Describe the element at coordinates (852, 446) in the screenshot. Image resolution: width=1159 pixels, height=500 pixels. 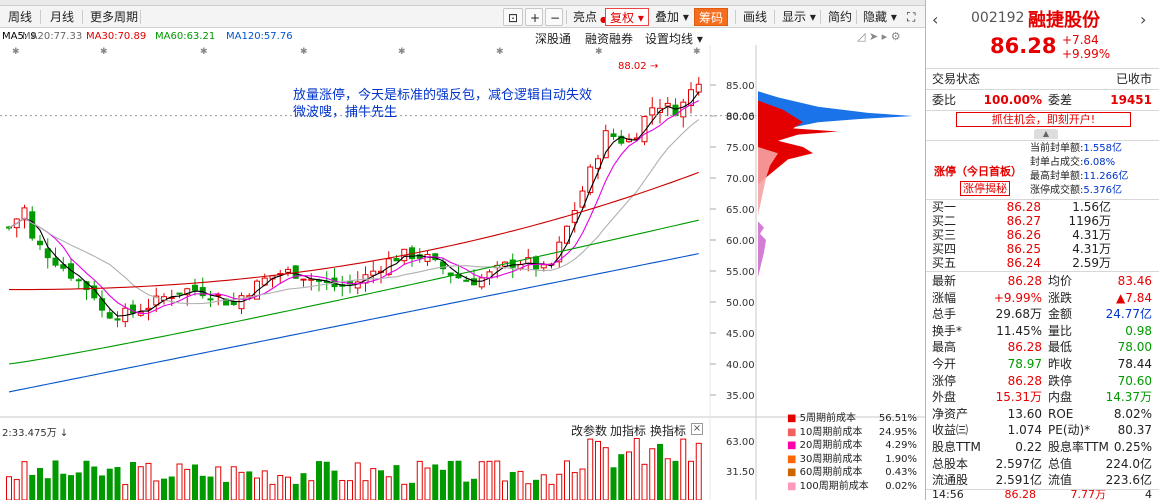
I see `chip-legend-item: ■ 20周期前成本 4.29%` at that location.